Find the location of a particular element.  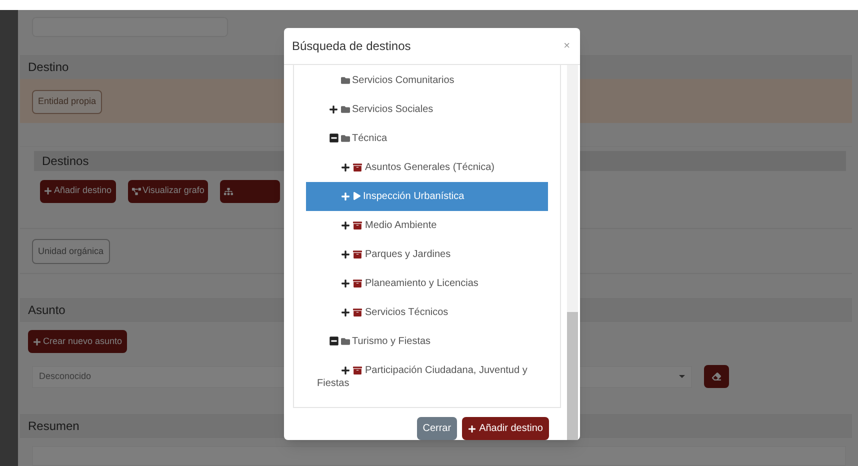

dialog-title: Búsqueda de destinos is located at coordinates (351, 46).